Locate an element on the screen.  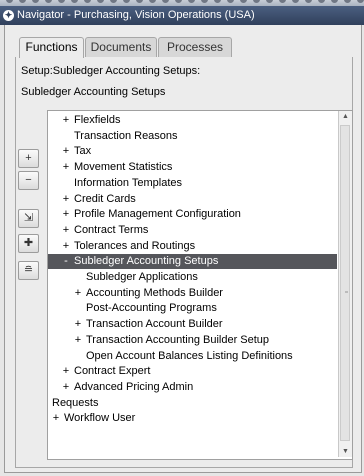
scroll-up-arrow-icon: ▲ is located at coordinates (345, 116).